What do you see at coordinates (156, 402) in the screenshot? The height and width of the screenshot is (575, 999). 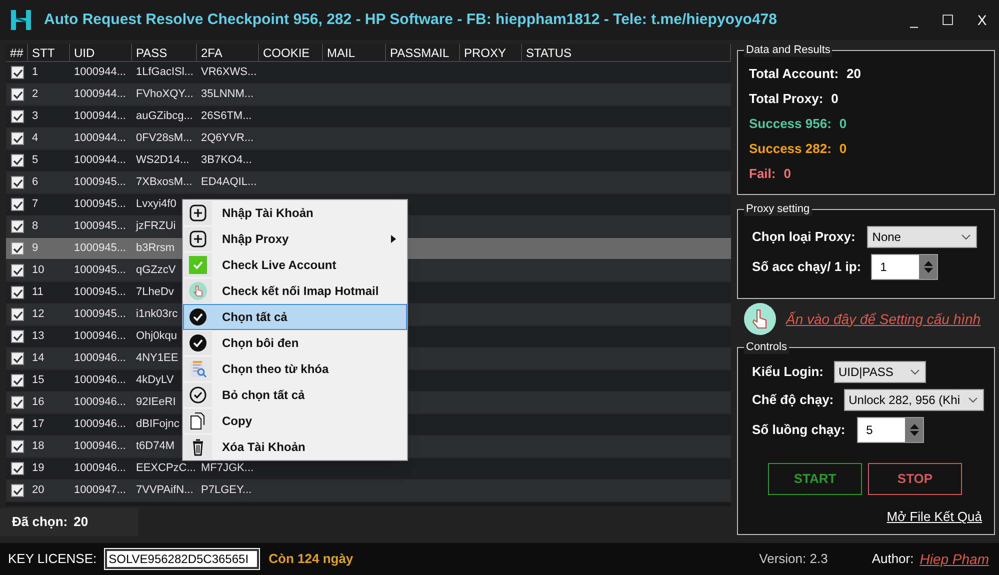 I see `table-cell: 92IEeRI` at bounding box center [156, 402].